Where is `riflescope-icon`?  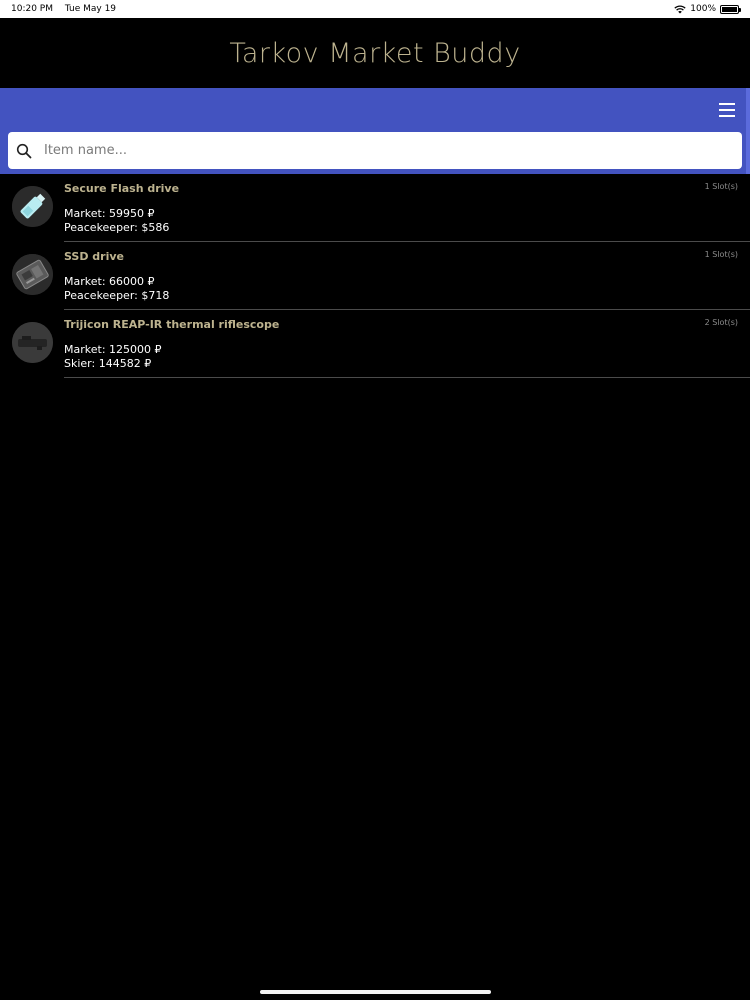
riflescope-icon is located at coordinates (32, 342).